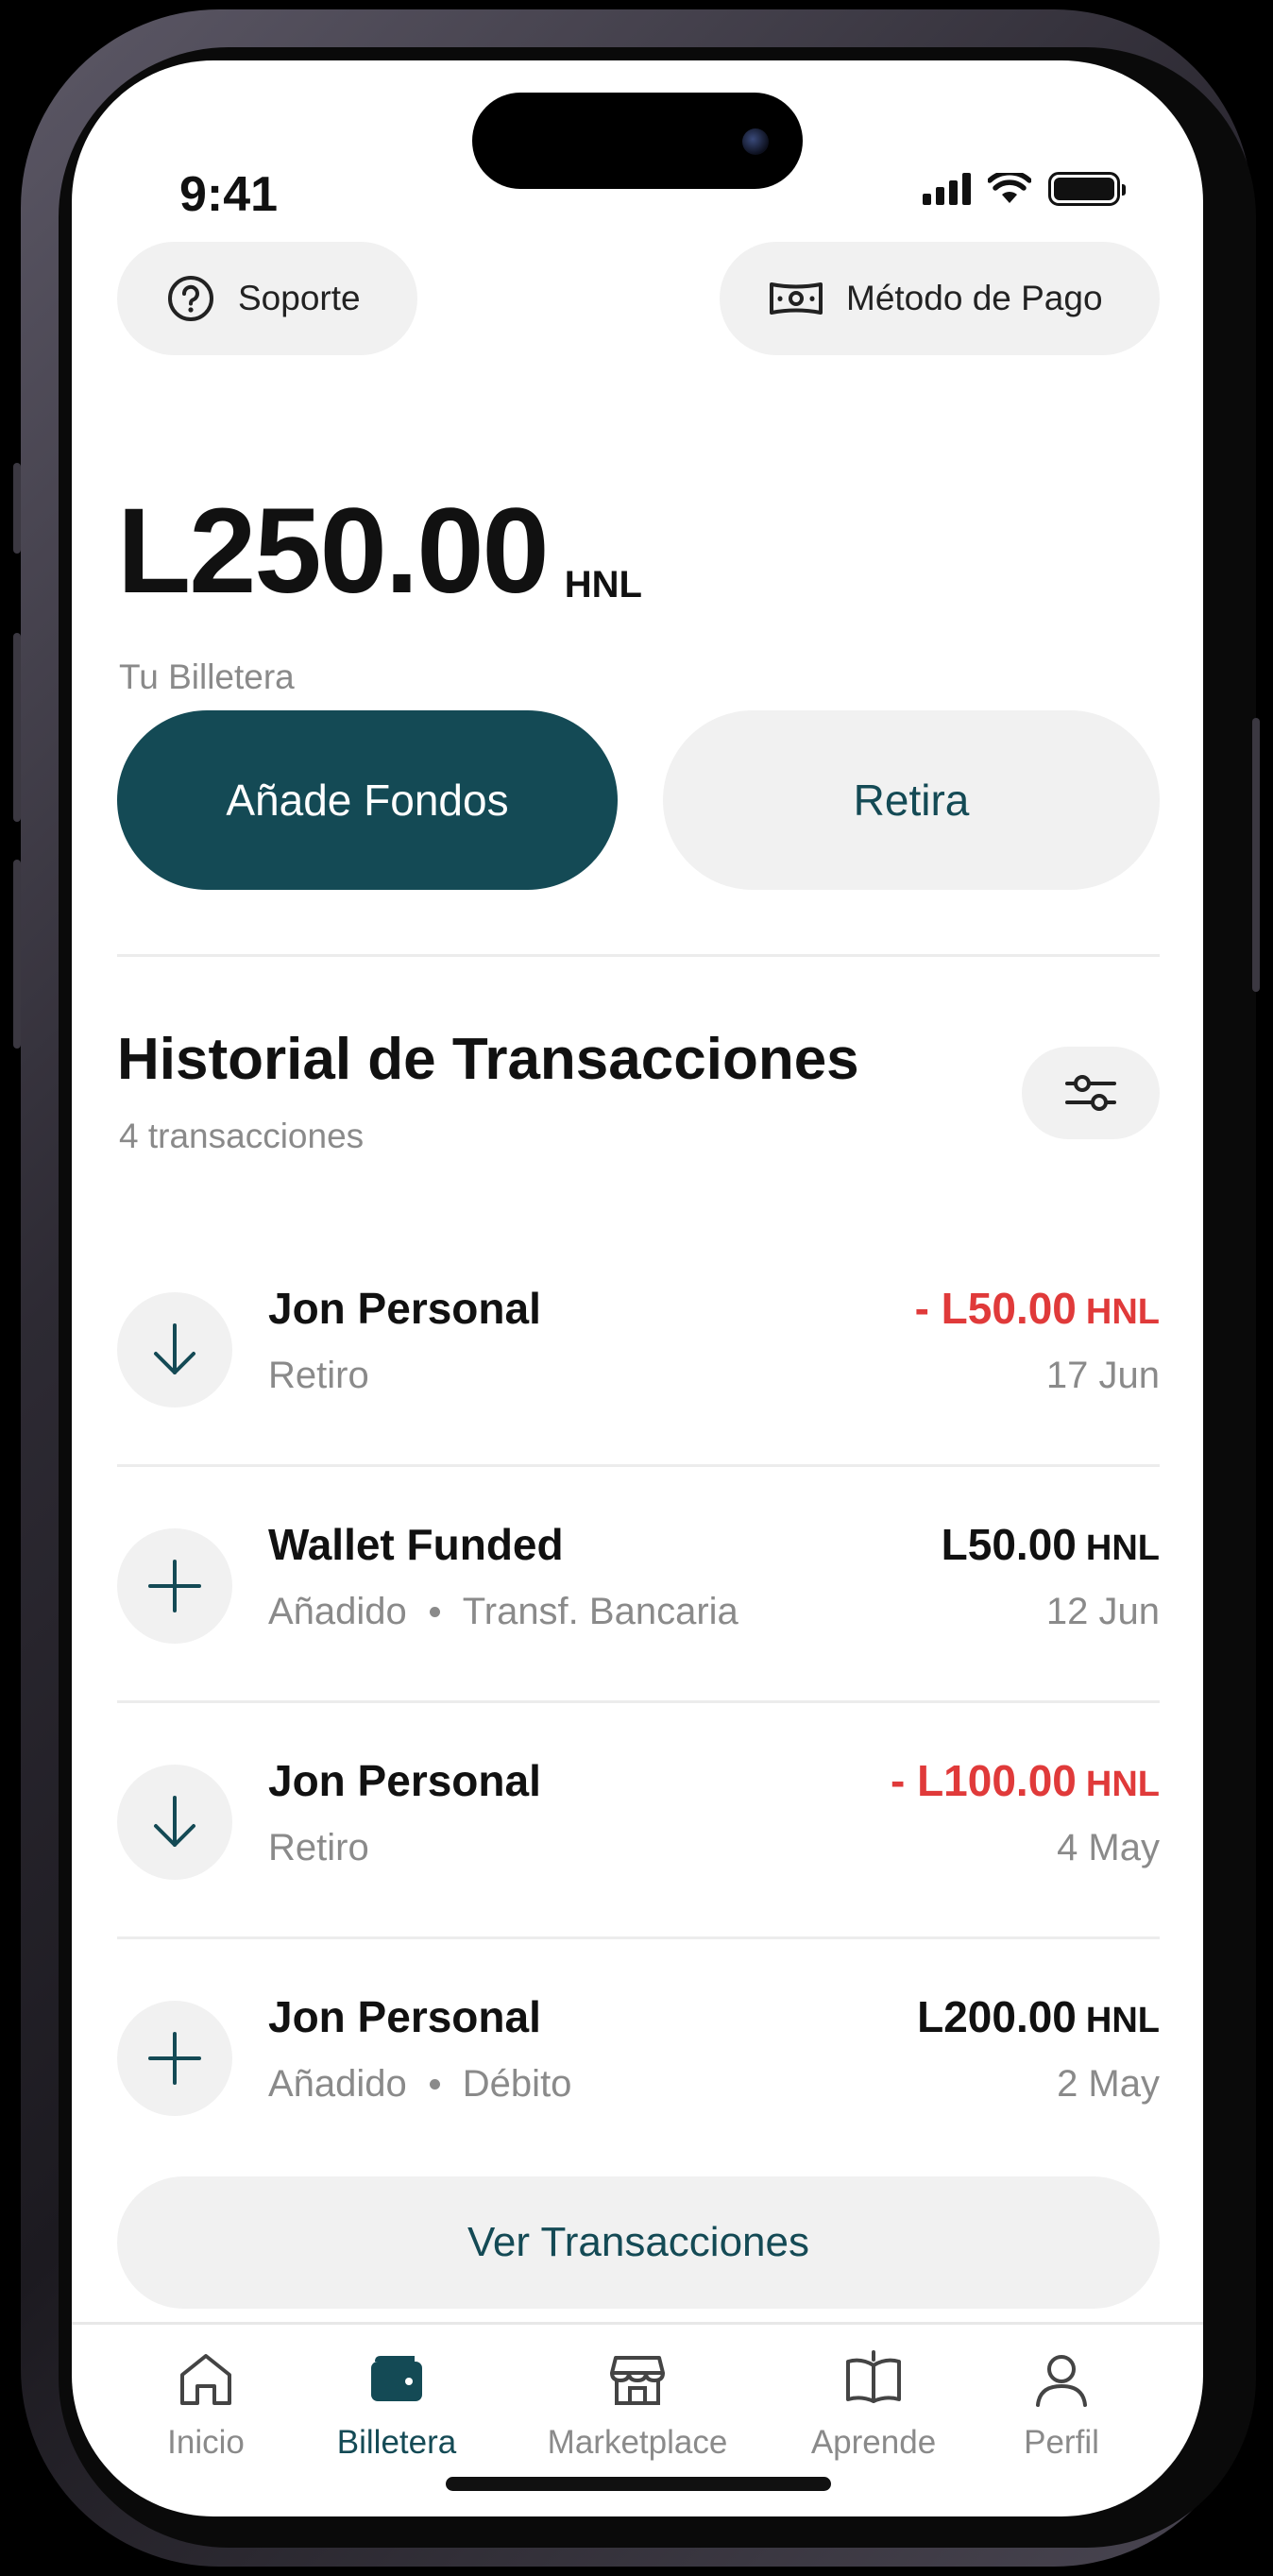 This screenshot has width=1273, height=2576. What do you see at coordinates (397, 2404) in the screenshot?
I see `nav-item-billetera: Billetera` at bounding box center [397, 2404].